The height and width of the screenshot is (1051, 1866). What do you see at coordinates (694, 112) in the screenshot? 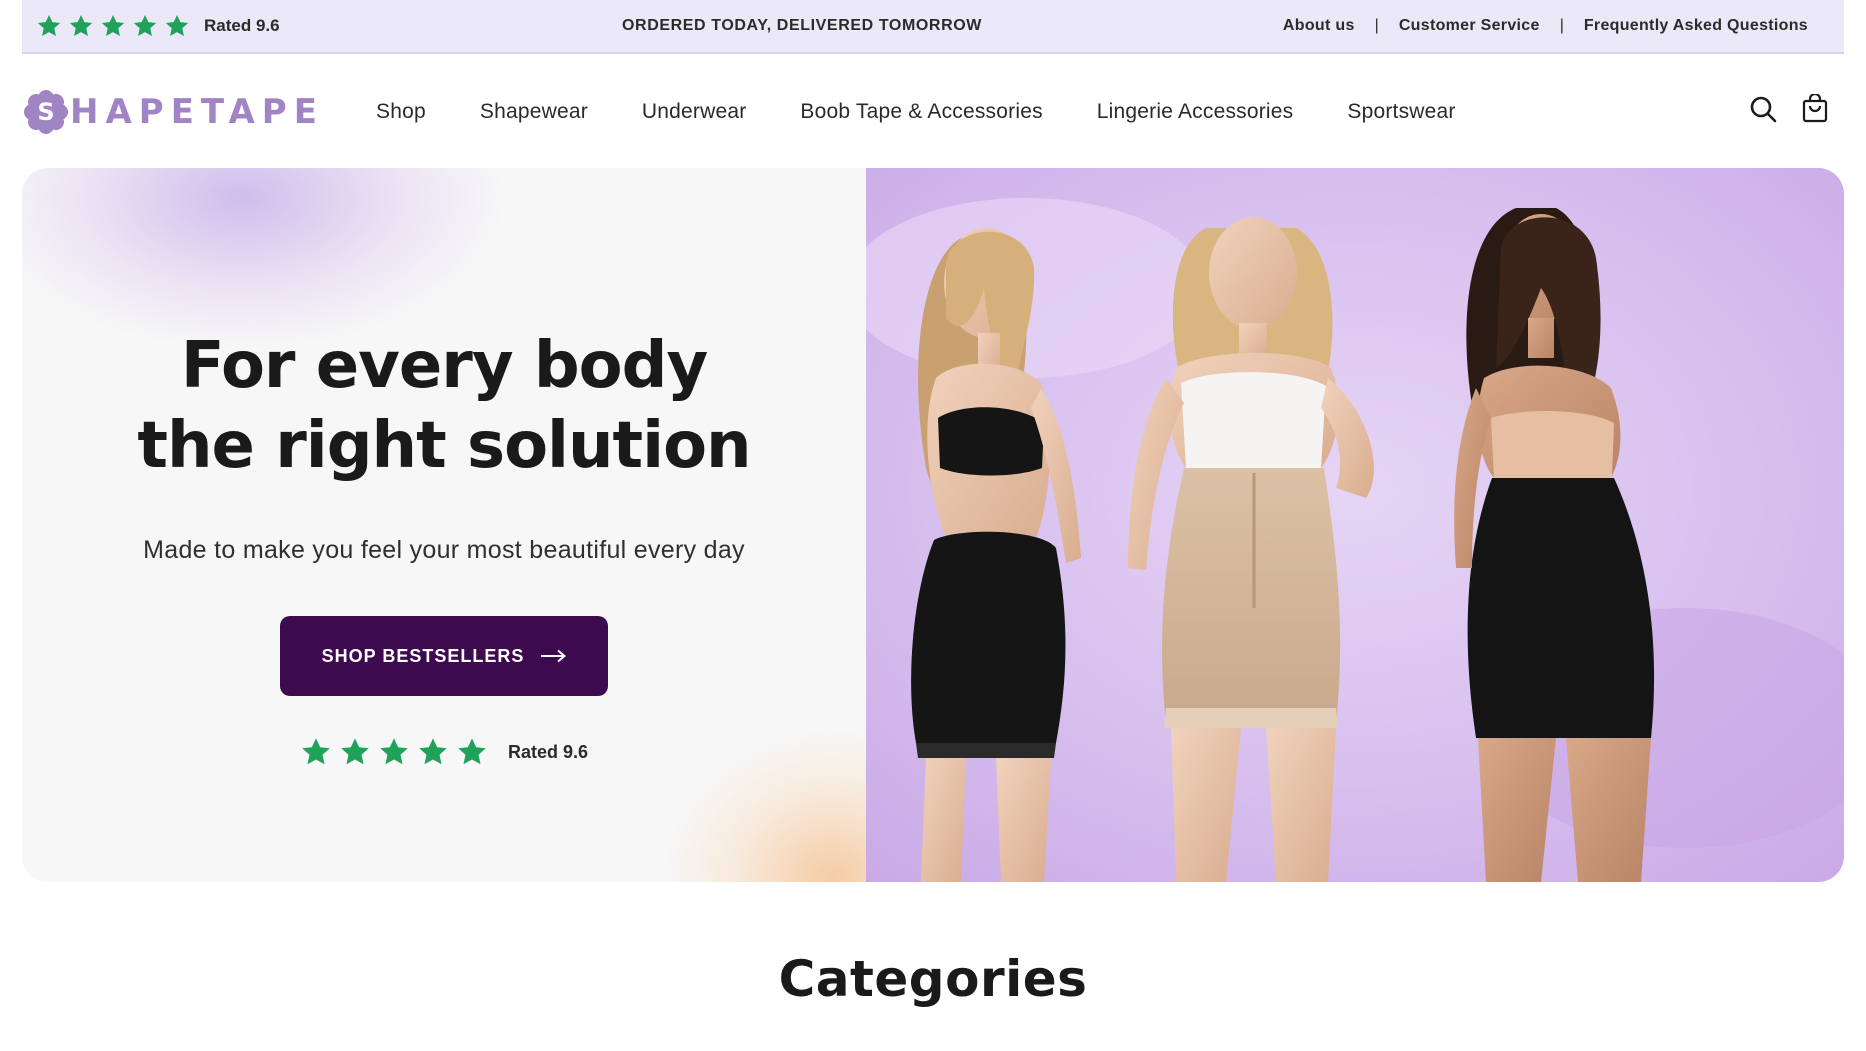
I see `nav-item-underwear: Underwear` at bounding box center [694, 112].